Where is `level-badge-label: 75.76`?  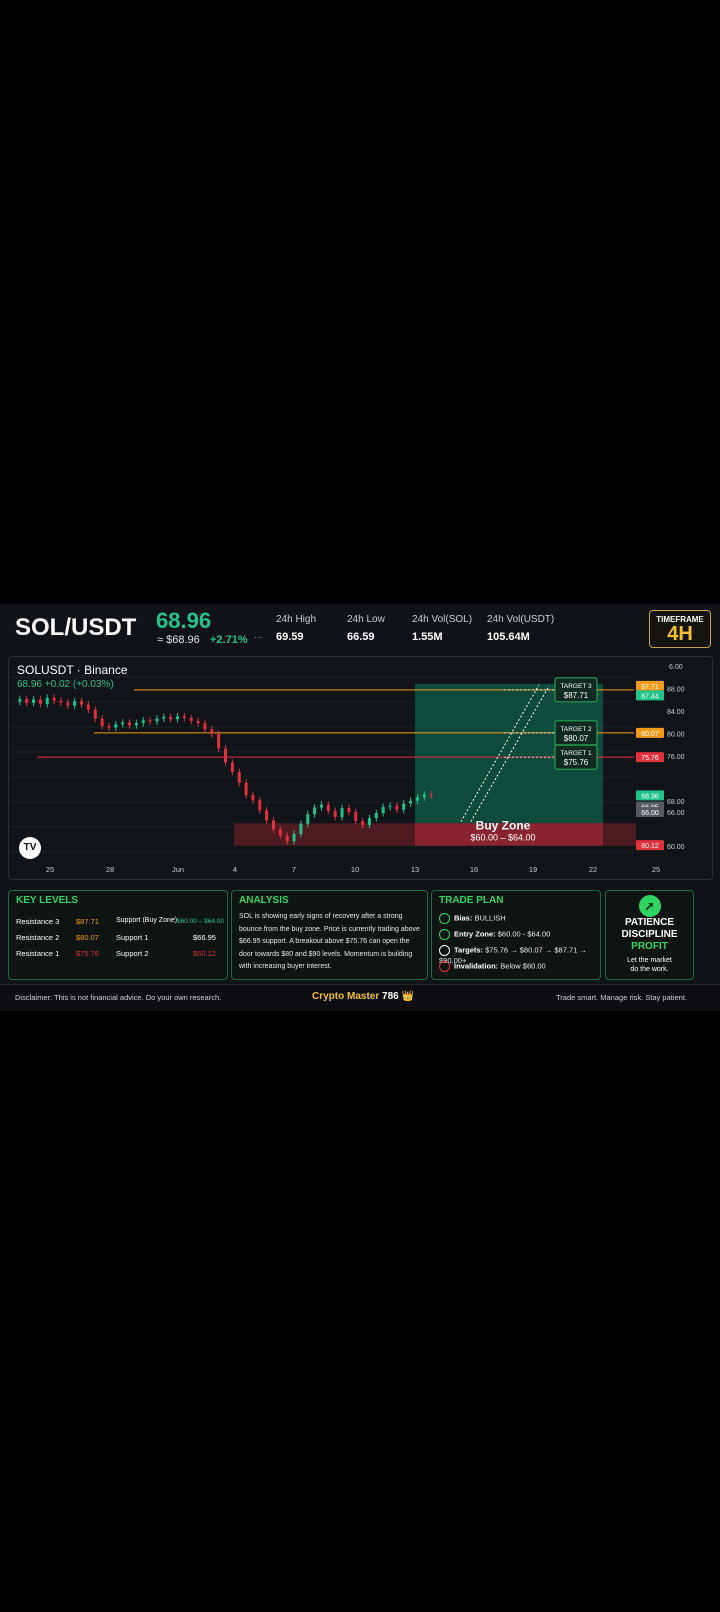 level-badge-label: 75.76 is located at coordinates (650, 758).